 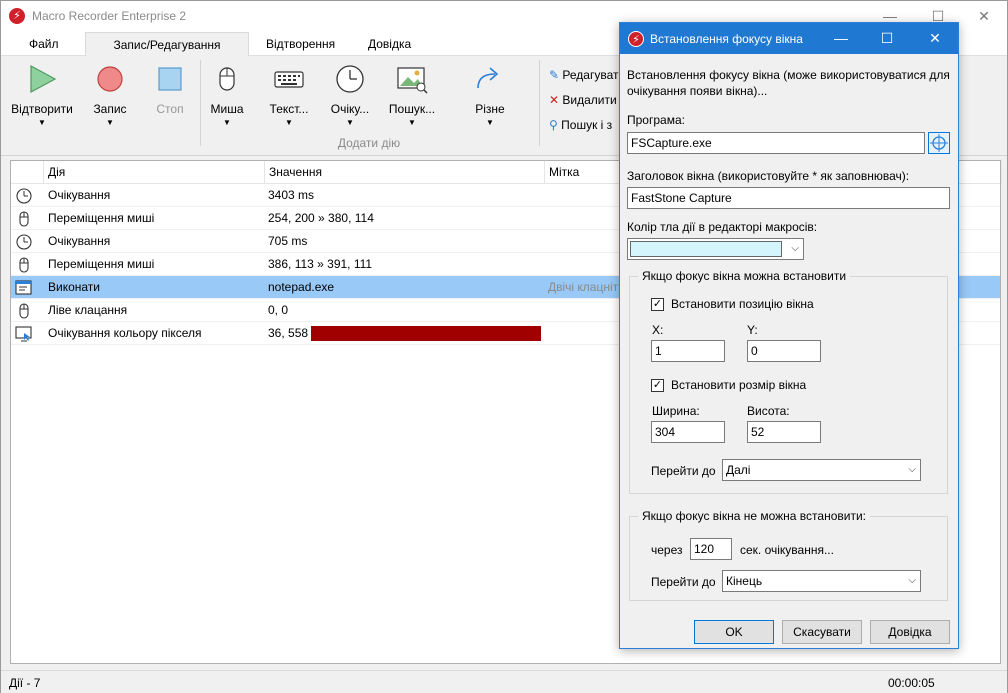 What do you see at coordinates (170, 79) in the screenshot?
I see `stop-icon` at bounding box center [170, 79].